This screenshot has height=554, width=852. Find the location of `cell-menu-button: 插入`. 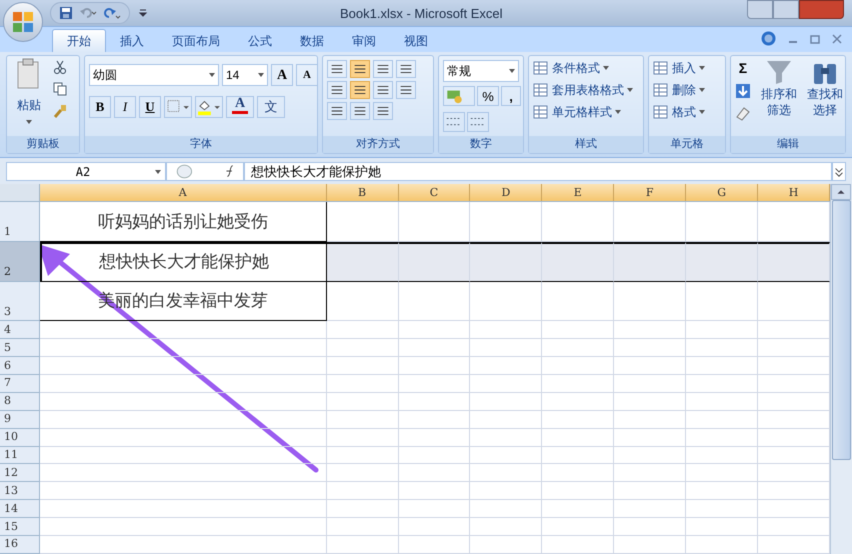

cell-menu-button: 插入 is located at coordinates (679, 68).